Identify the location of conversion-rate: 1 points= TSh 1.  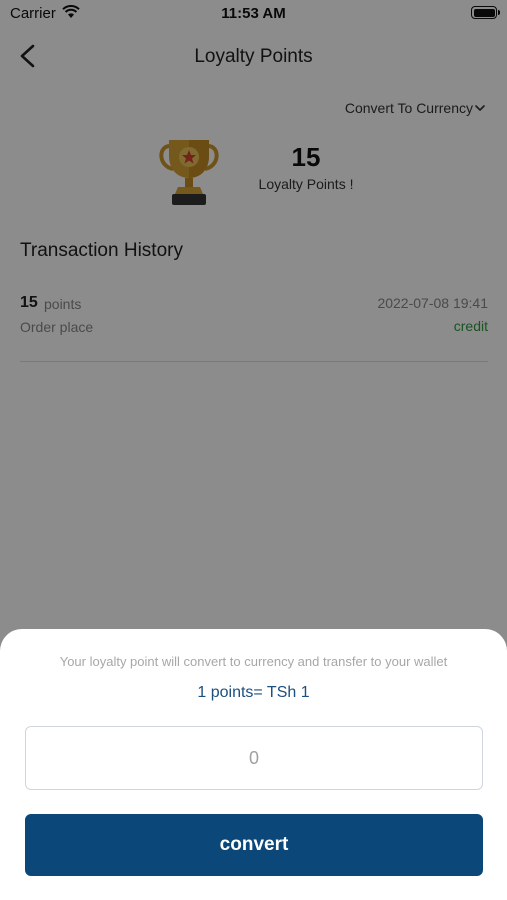
(253, 692).